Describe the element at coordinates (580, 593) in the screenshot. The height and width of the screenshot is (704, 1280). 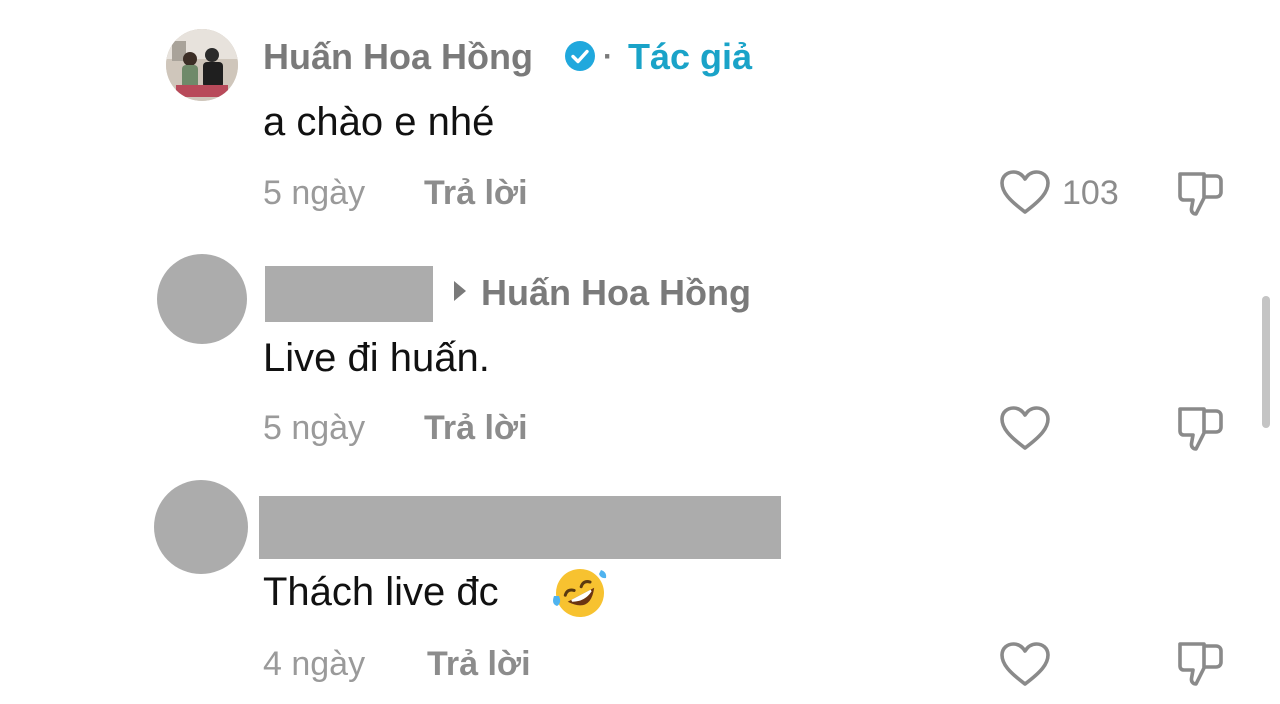
I see `rofl-emoji: 🤣` at that location.